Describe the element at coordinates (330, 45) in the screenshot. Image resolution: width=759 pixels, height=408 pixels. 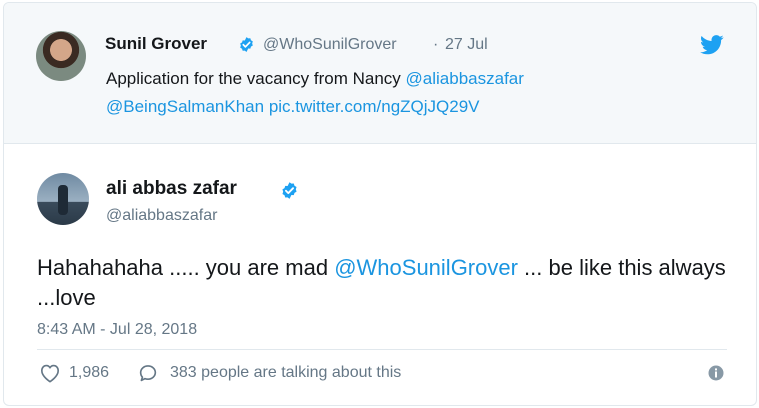
I see `quoted-author-handle: @WhoSunilGrover` at that location.